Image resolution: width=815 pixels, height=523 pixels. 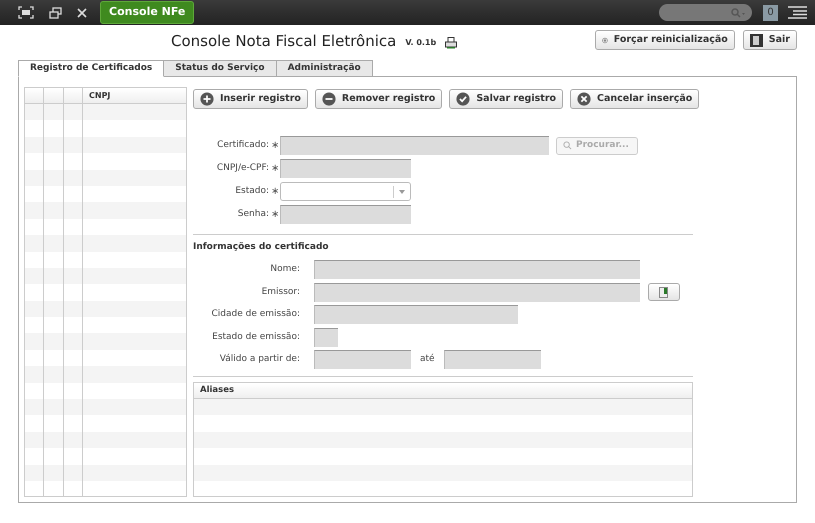 I want to click on field-label: Estado de emissão:, so click(x=255, y=337).